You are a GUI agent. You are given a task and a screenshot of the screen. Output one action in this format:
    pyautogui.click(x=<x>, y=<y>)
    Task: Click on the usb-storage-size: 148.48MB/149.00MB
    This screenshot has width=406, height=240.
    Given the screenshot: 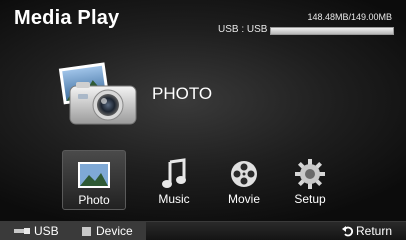 What is the action you would take?
    pyautogui.click(x=349, y=17)
    